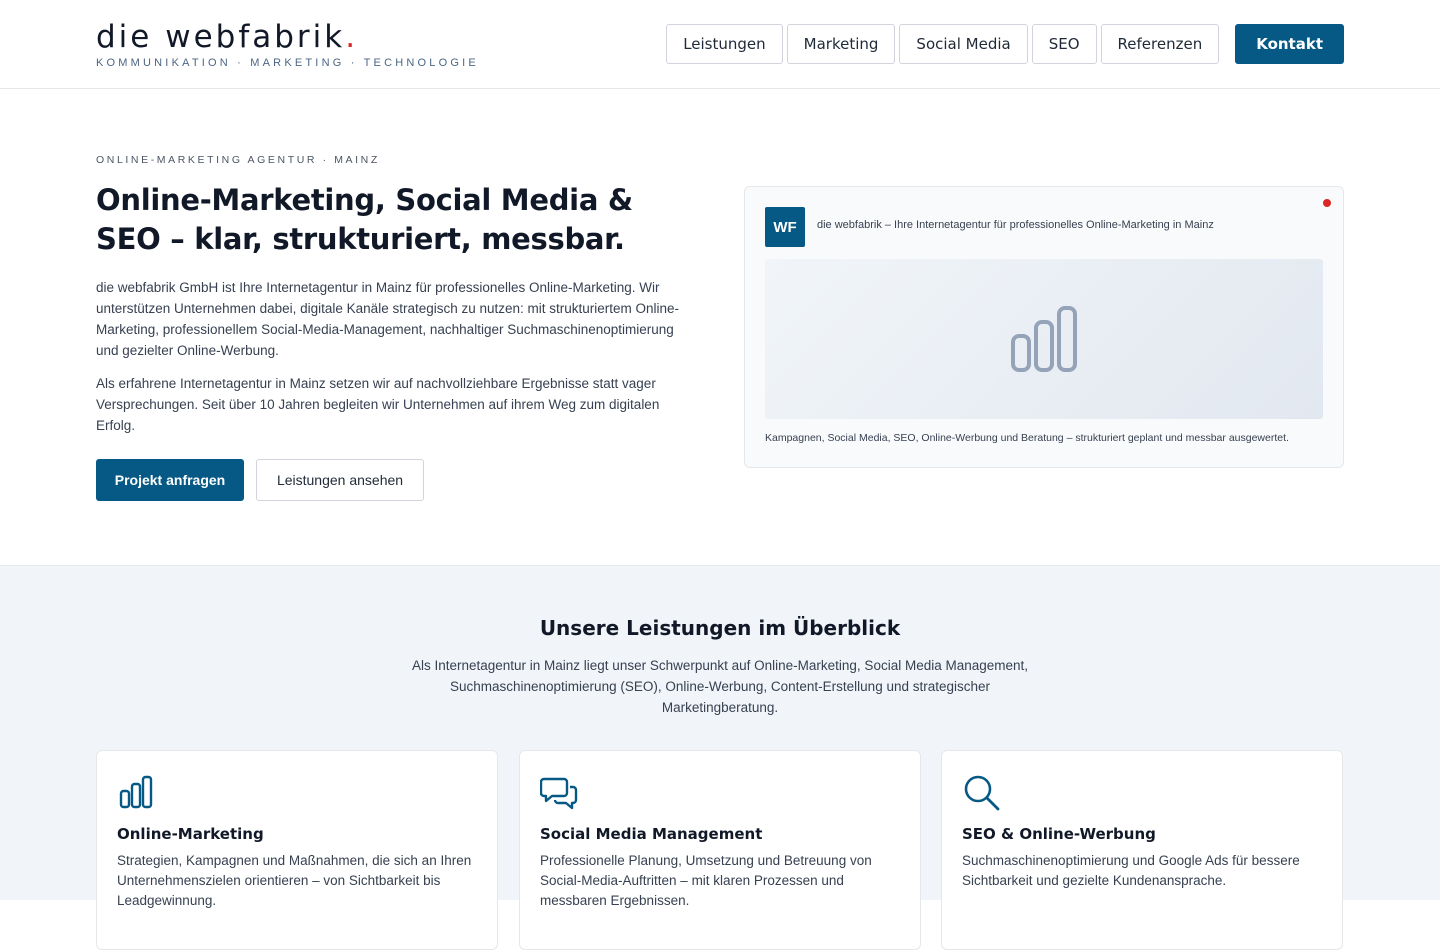  Describe the element at coordinates (1059, 834) in the screenshot. I see `service-title: SEO & Online-Werbung` at that location.